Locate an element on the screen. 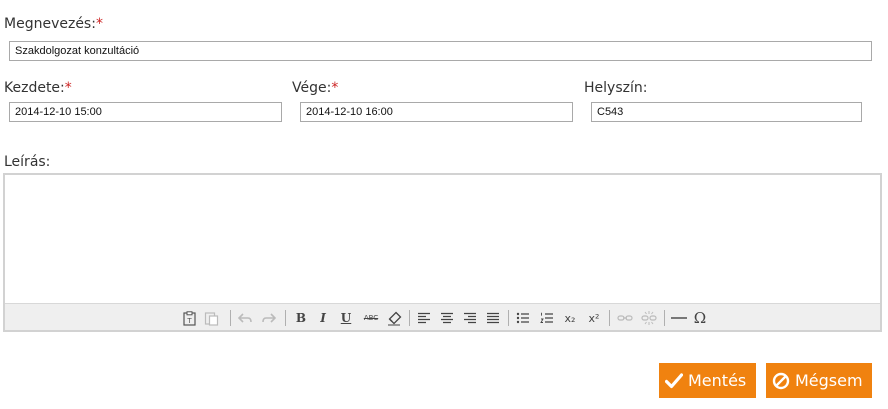  bold-button: B is located at coordinates (301, 318).